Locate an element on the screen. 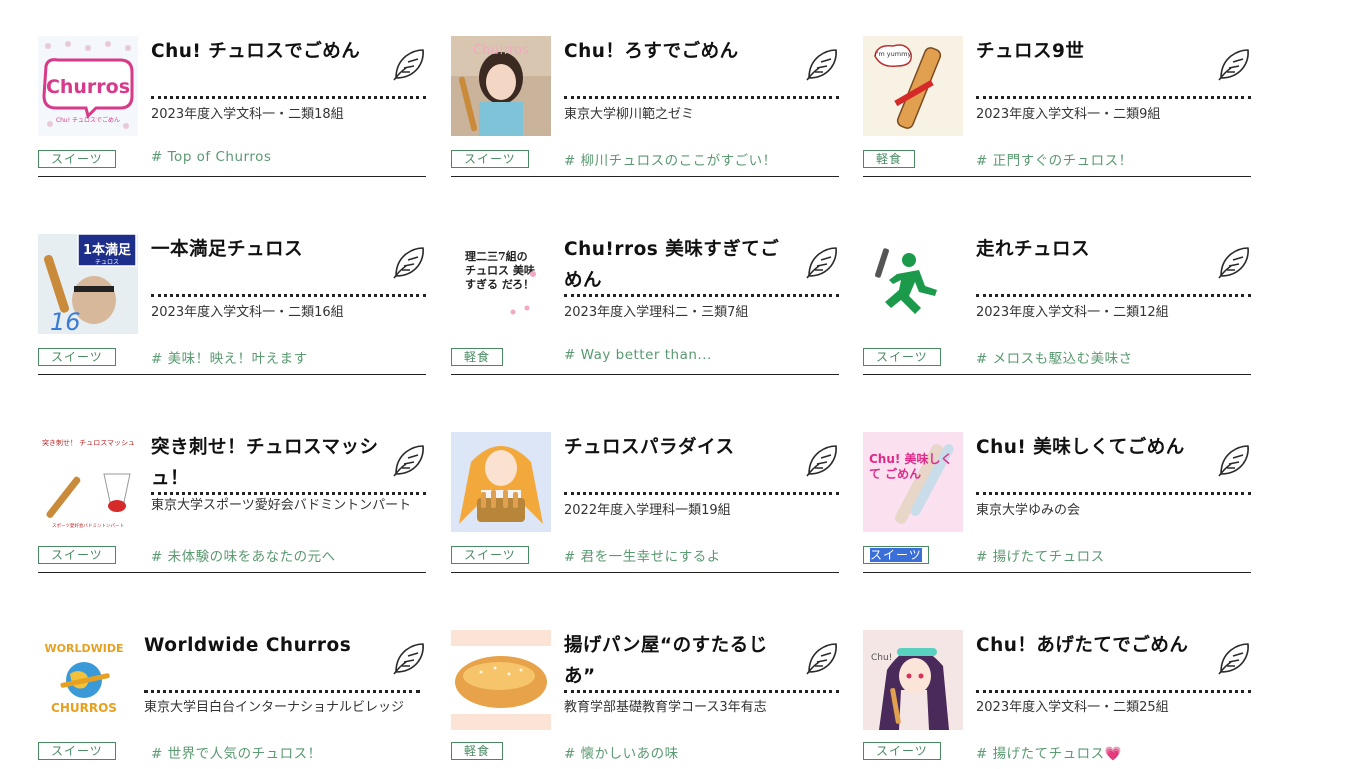 This screenshot has height=769, width=1353. card-hashtag: # 揚げたてチュロス is located at coordinates (1040, 557).